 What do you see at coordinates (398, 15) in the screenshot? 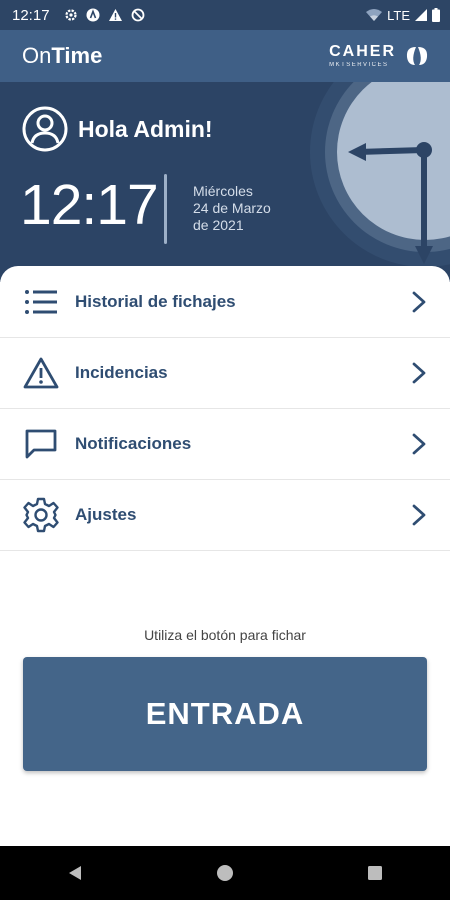
I see `network-type: LTE` at bounding box center [398, 15].